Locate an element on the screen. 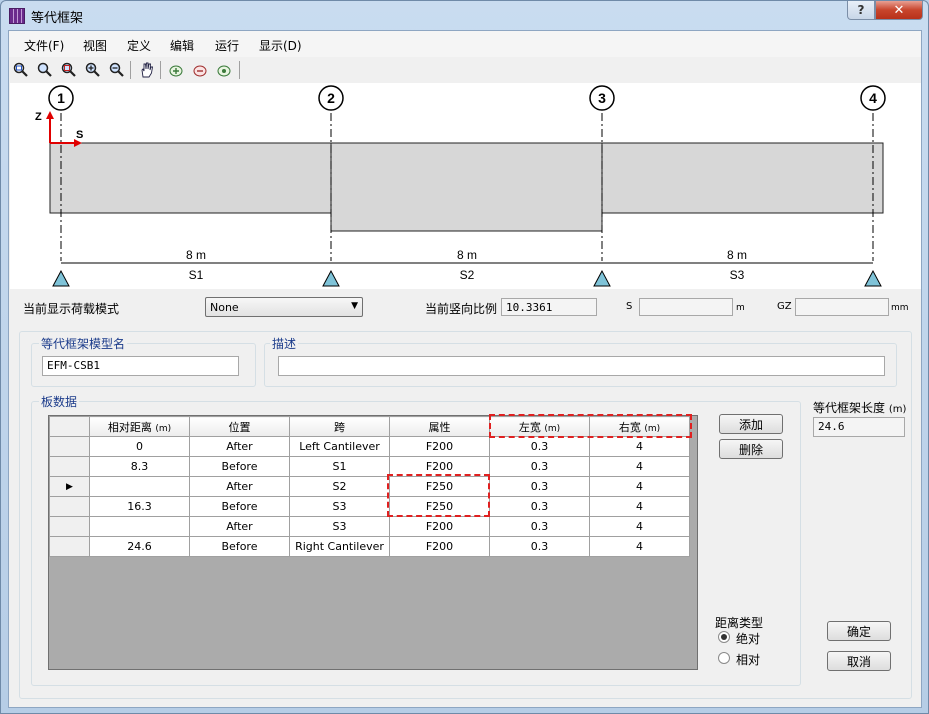 Image resolution: width=929 pixels, height=714 pixels. zoom-realtime-icon is located at coordinates (45, 70).